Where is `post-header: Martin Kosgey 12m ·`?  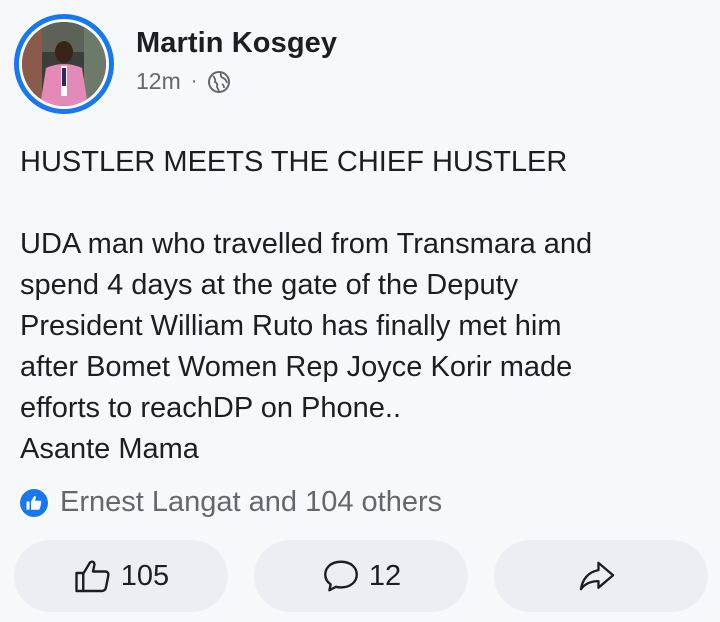
post-header: Martin Kosgey 12m · is located at coordinates (175, 64).